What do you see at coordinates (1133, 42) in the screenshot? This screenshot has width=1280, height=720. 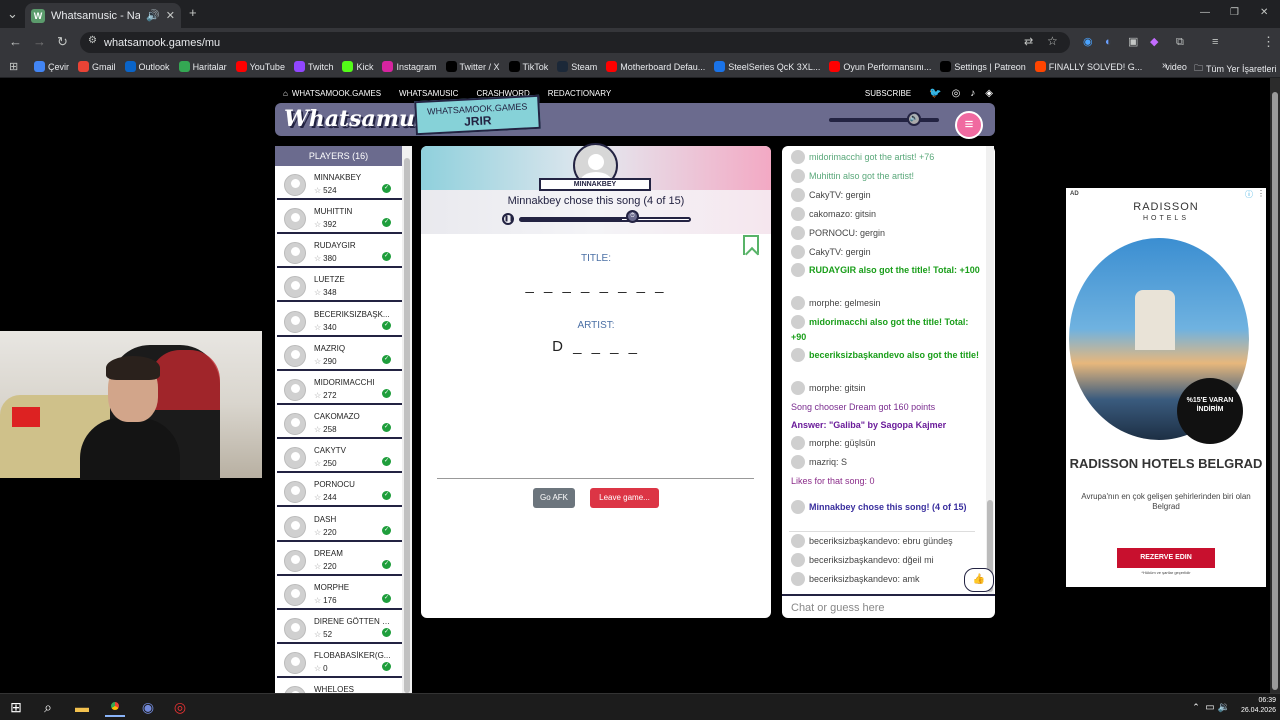 I see `extension-icon: ▣` at bounding box center [1133, 42].